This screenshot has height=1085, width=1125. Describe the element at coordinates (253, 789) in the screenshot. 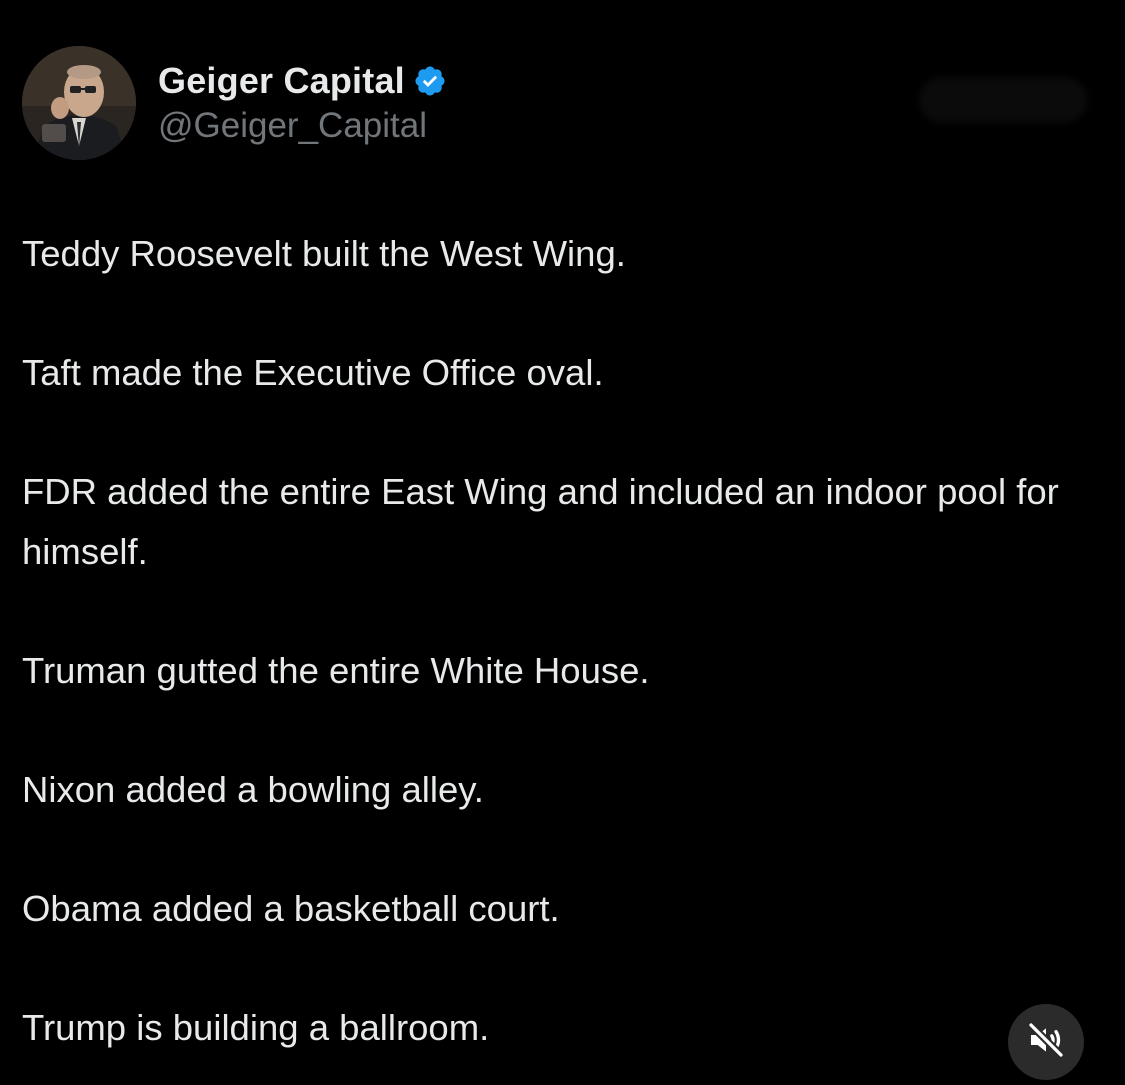

I see `post-paragraph: Nixon added a bowling alley.` at that location.